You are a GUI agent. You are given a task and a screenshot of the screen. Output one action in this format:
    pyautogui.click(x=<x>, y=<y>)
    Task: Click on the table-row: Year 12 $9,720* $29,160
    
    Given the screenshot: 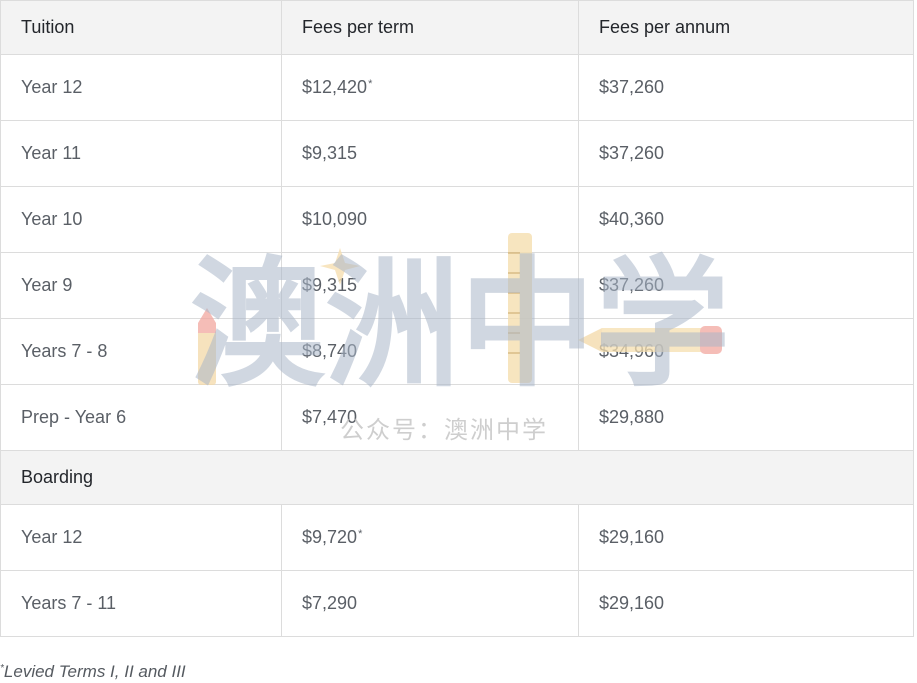 What is the action you would take?
    pyautogui.click(x=457, y=537)
    